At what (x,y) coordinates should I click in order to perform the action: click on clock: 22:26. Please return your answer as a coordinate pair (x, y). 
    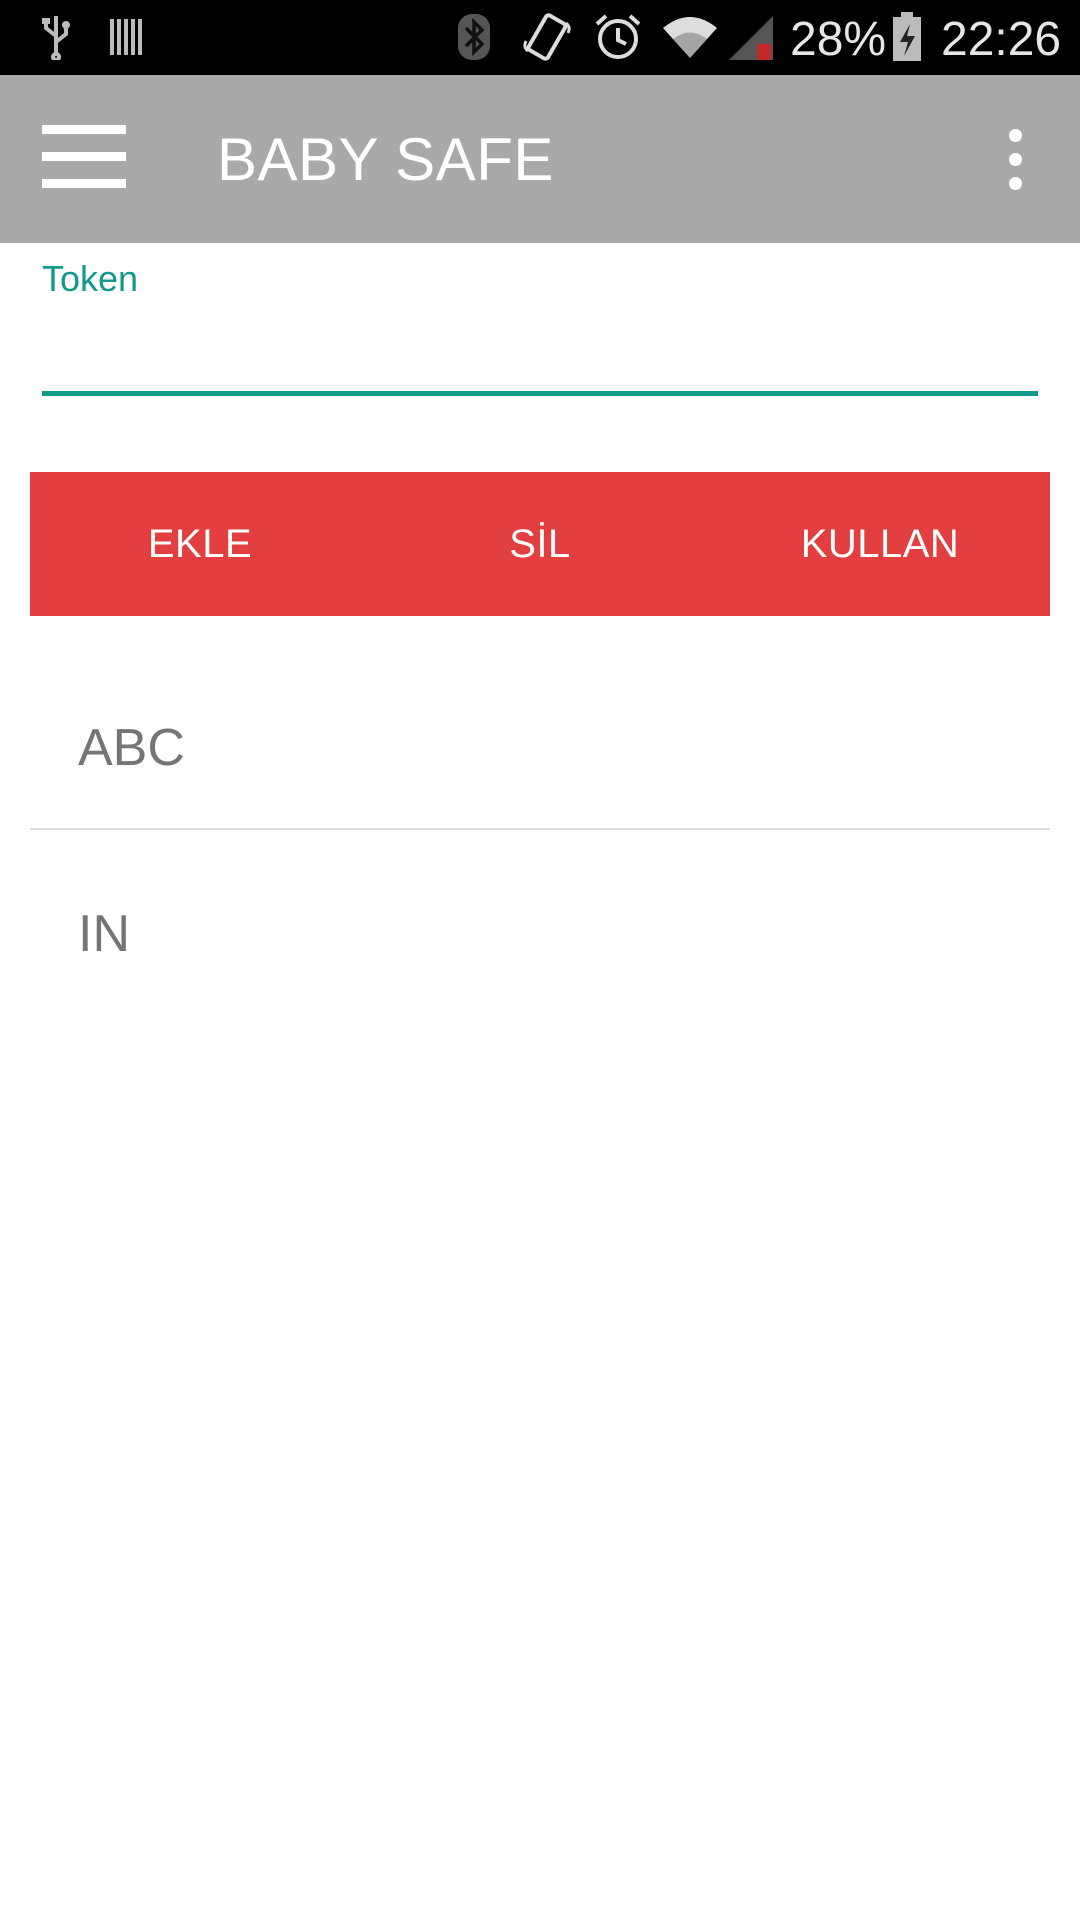
    Looking at the image, I should click on (1001, 39).